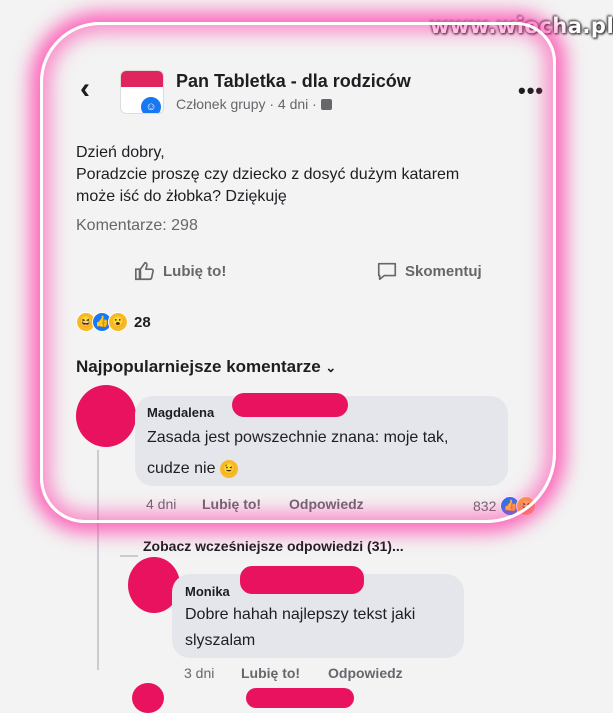 The width and height of the screenshot is (613, 713). Describe the element at coordinates (228, 468) in the screenshot. I see `wink-emoji-icon: 😉` at that location.